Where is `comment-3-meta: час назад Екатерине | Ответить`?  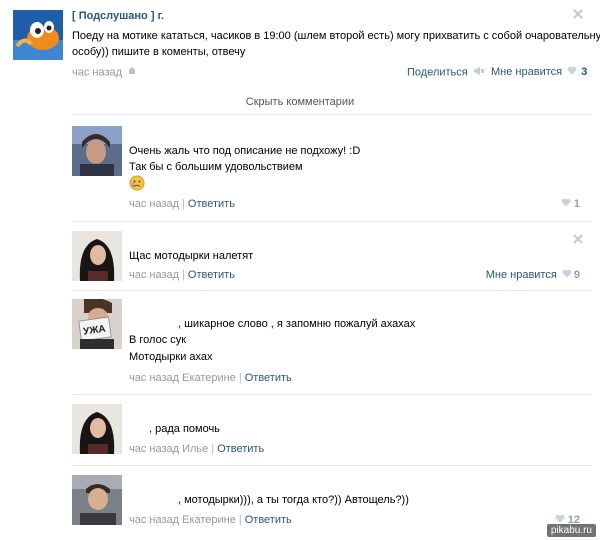
comment-3-meta: час назад Екатерине | Ответить is located at coordinates (210, 378).